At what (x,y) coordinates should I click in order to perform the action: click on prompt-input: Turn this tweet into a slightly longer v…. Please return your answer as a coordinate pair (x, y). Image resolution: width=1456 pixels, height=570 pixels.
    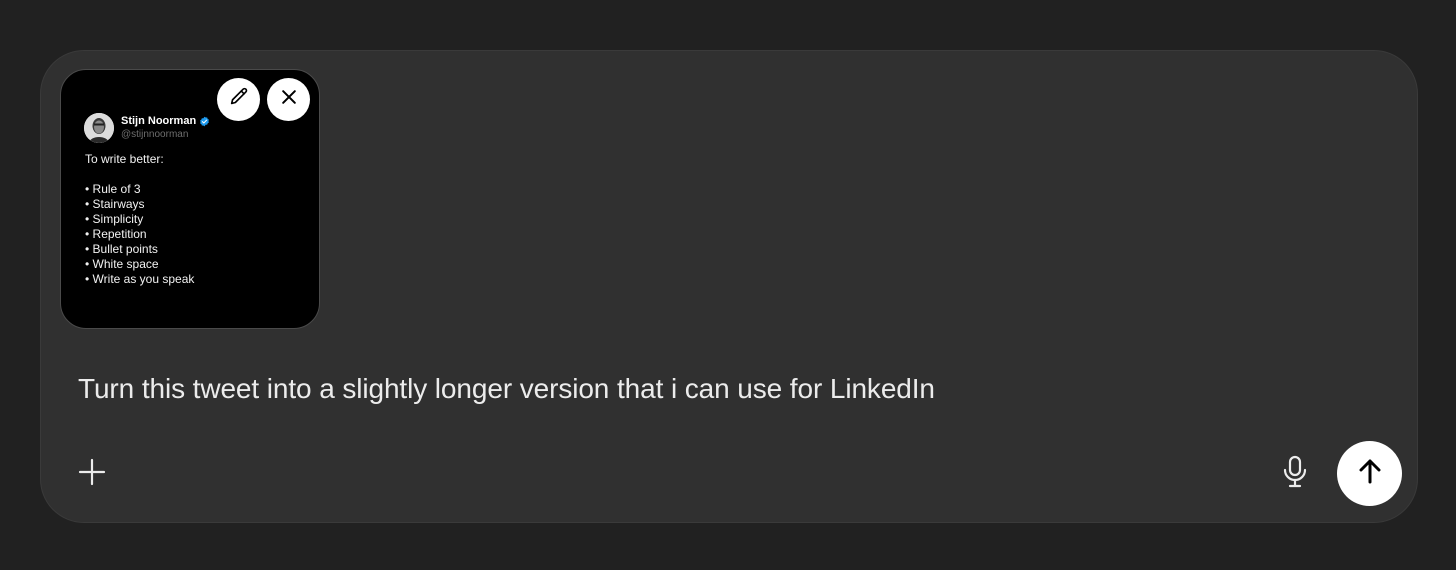
    Looking at the image, I should click on (506, 389).